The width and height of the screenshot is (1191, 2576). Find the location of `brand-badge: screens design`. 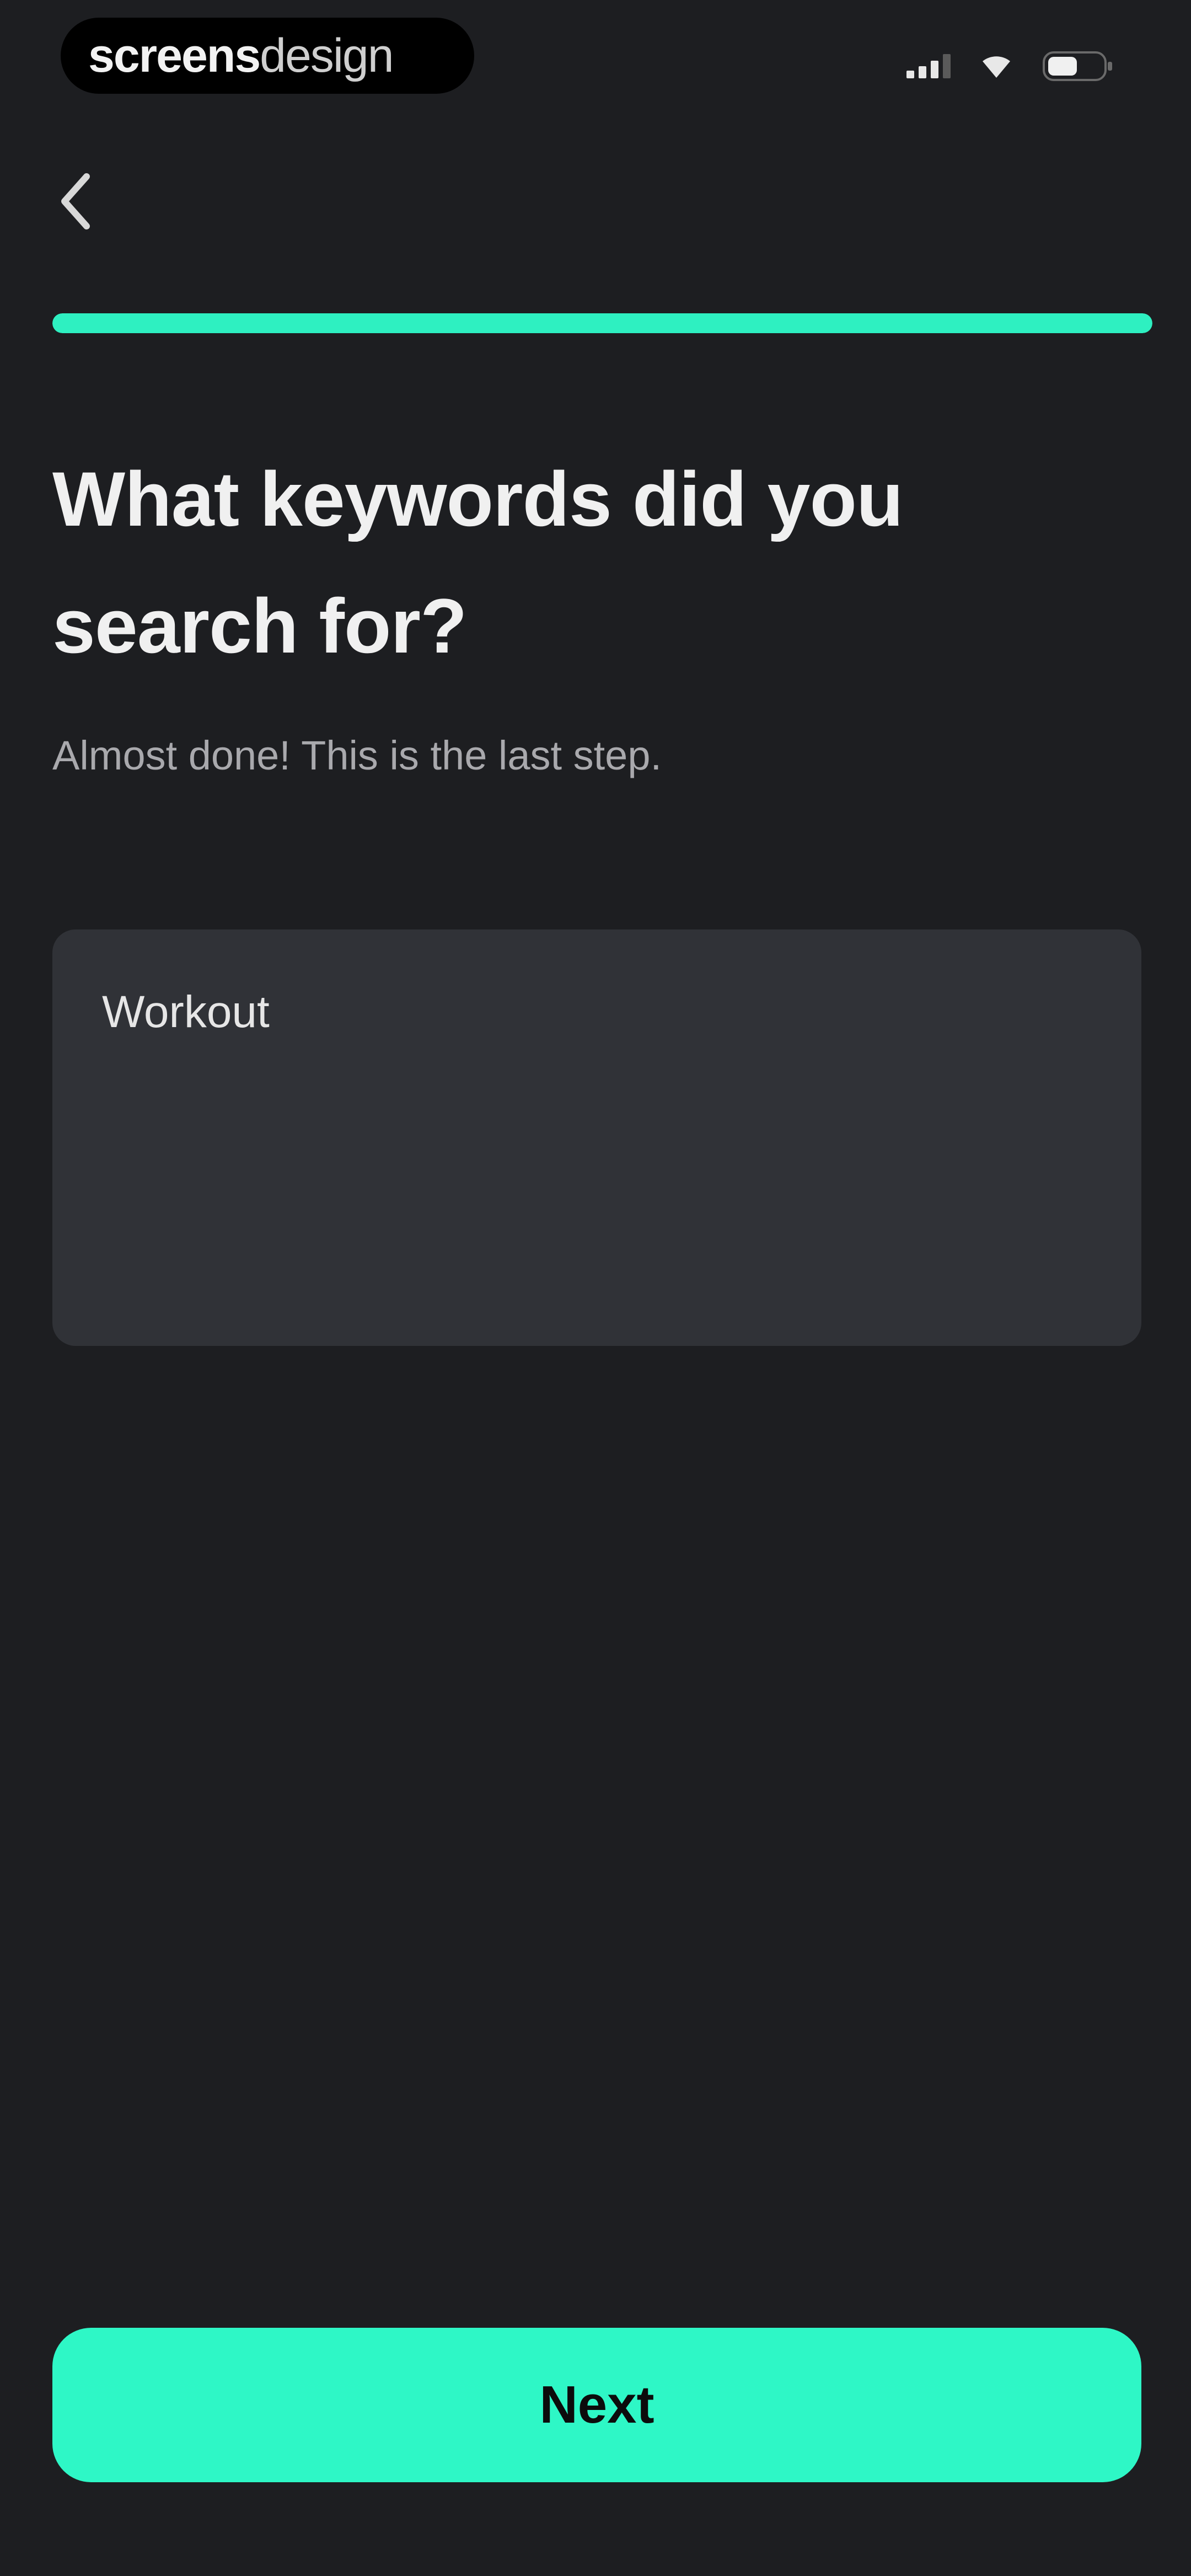

brand-badge: screens design is located at coordinates (267, 56).